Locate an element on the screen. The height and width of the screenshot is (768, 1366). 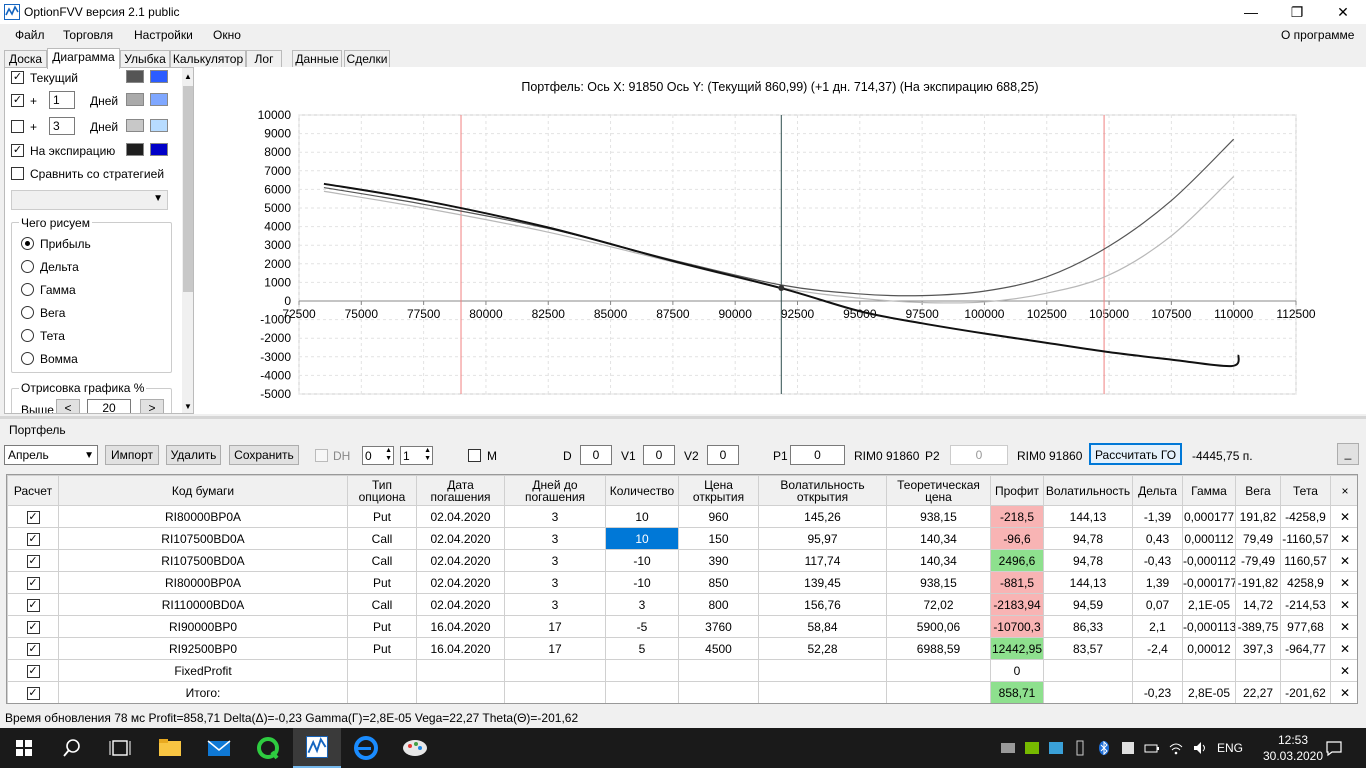
v1-input: 0 is located at coordinates (659, 455).